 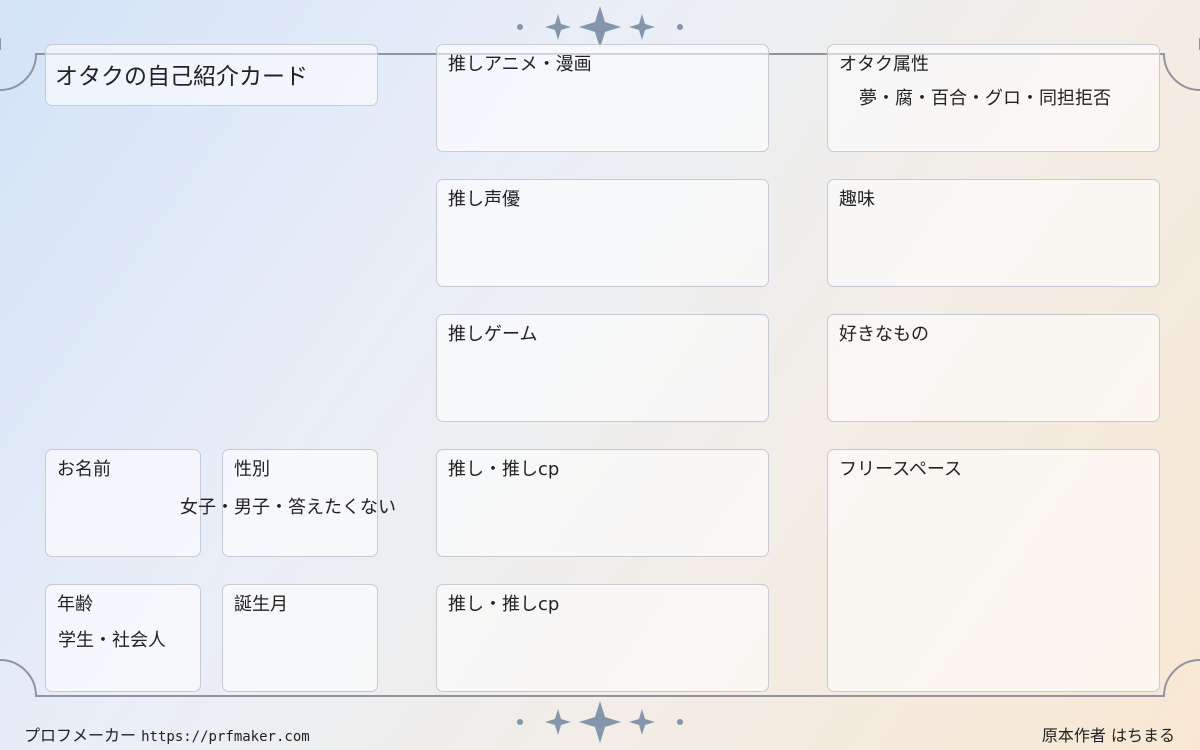 What do you see at coordinates (602, 98) in the screenshot?
I see `anime-manga-card: 推しアニメ・漫画` at bounding box center [602, 98].